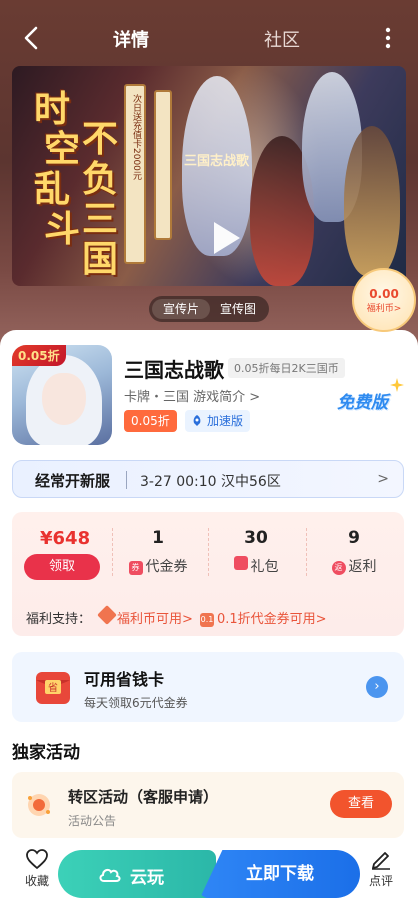 This screenshot has height=900, width=418. I want to click on banner-scroll: 次日送充值卡2000元, so click(135, 174).